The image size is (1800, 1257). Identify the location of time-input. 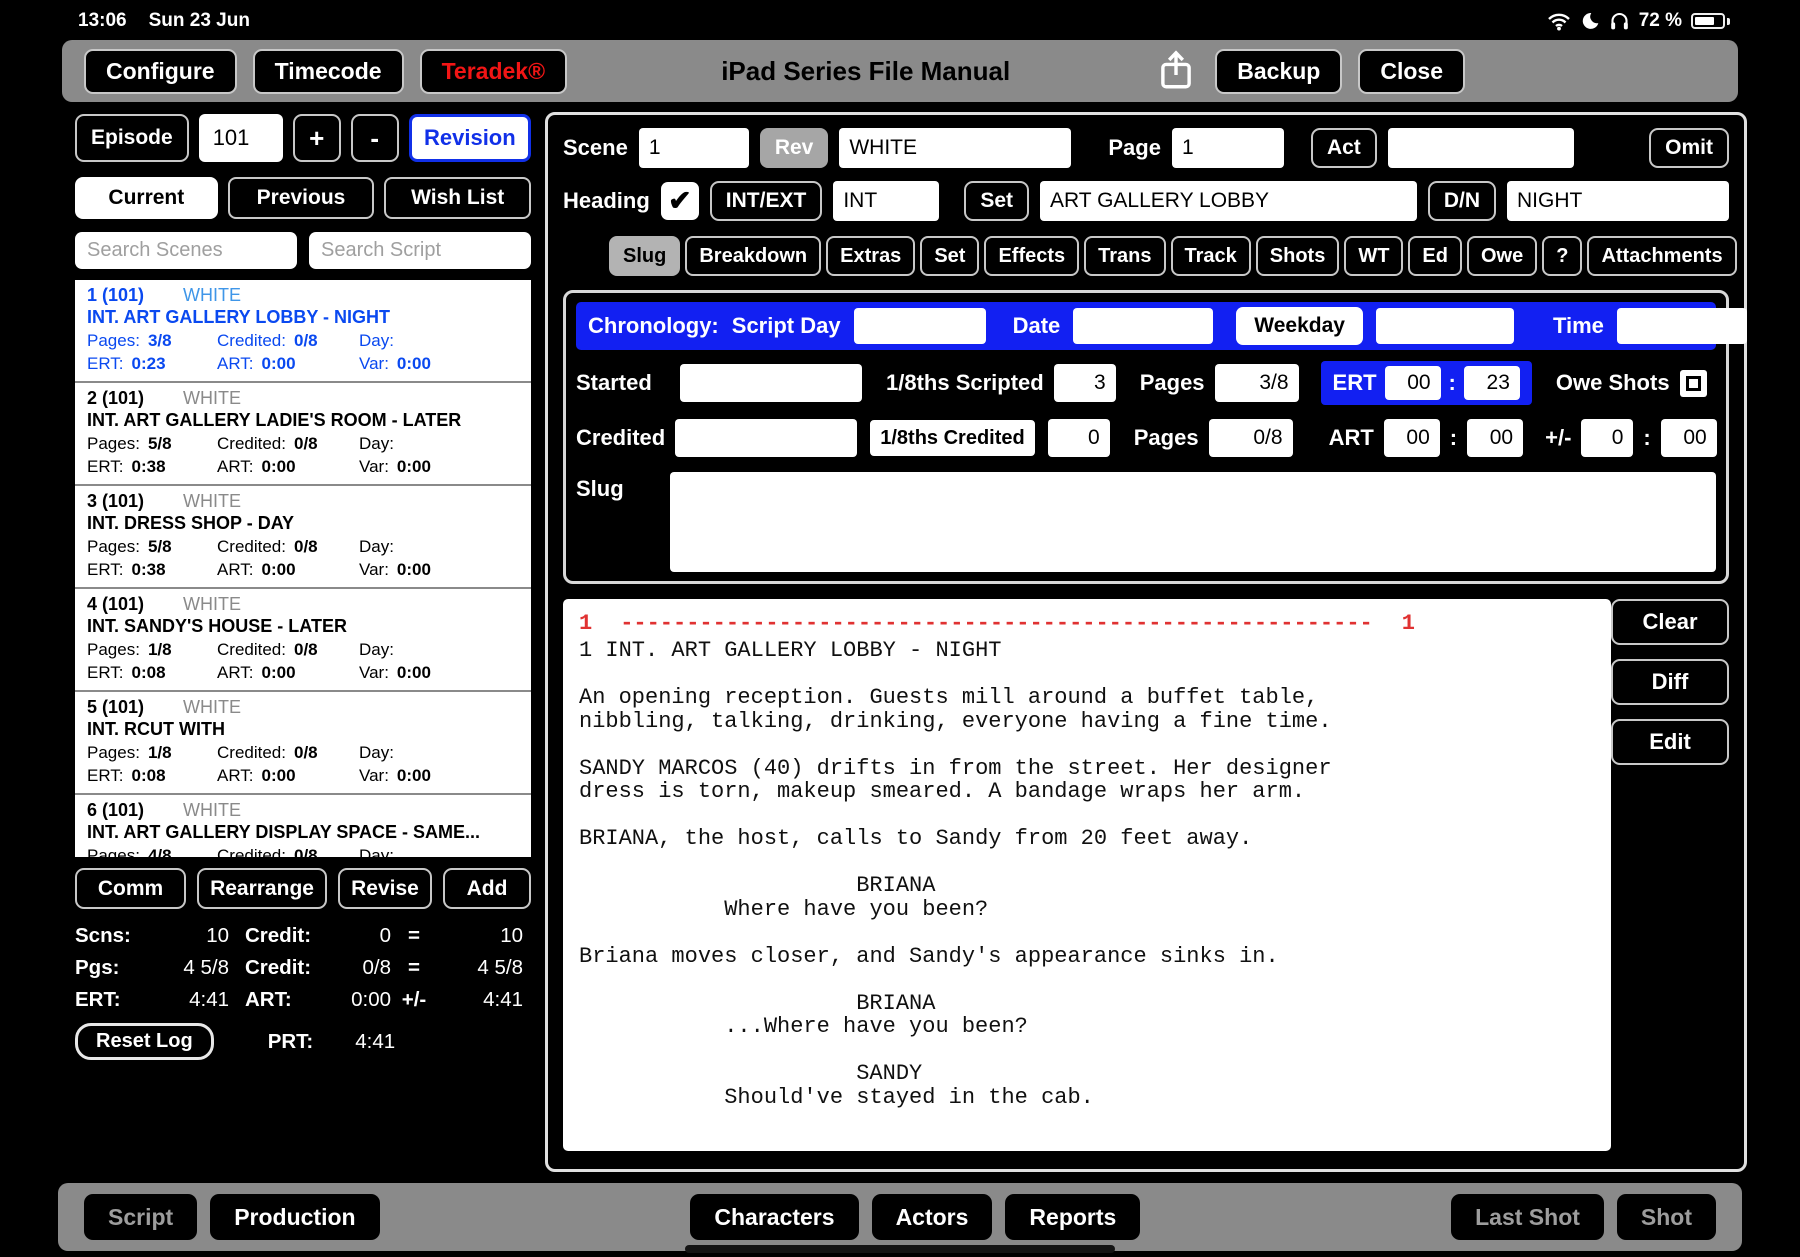
(1681, 326).